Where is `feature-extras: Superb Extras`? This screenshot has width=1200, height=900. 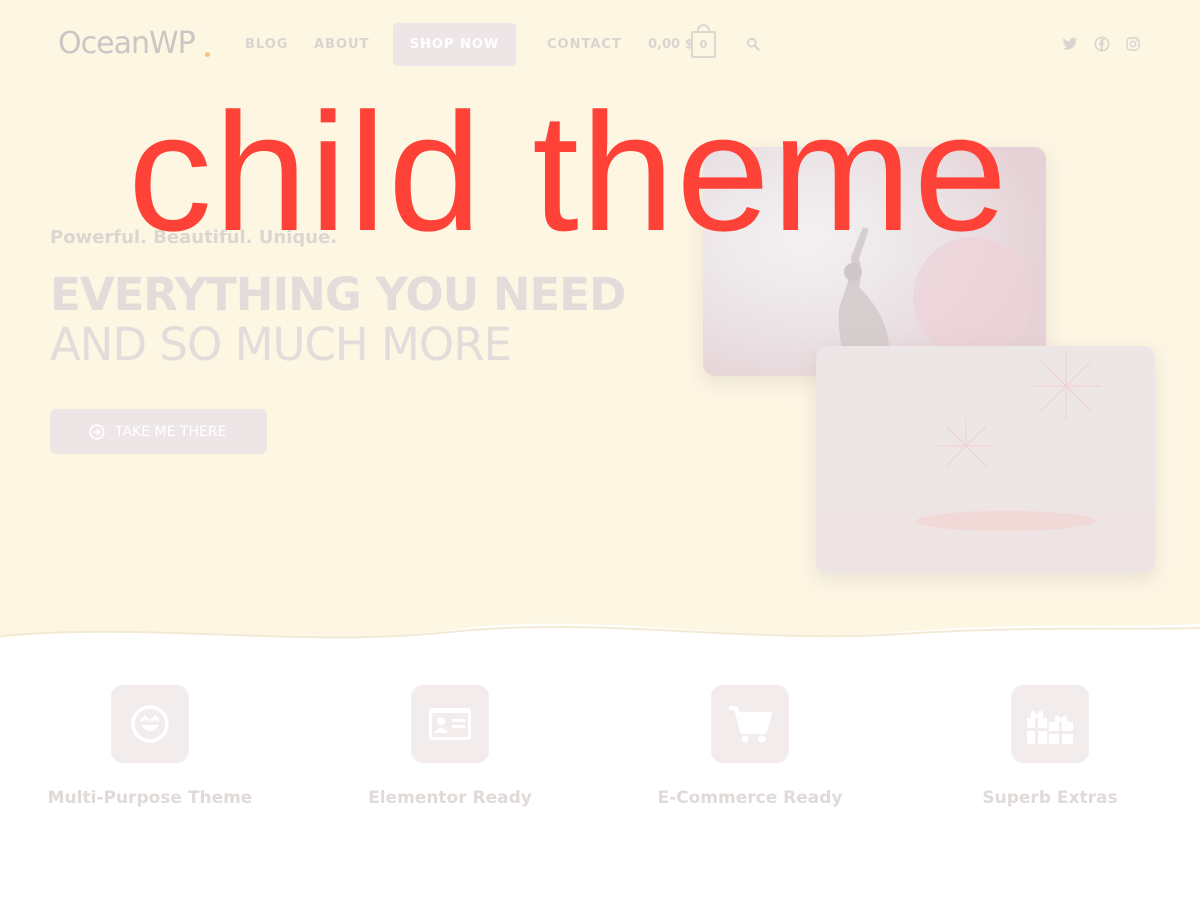
feature-extras: Superb Extras is located at coordinates (1050, 746).